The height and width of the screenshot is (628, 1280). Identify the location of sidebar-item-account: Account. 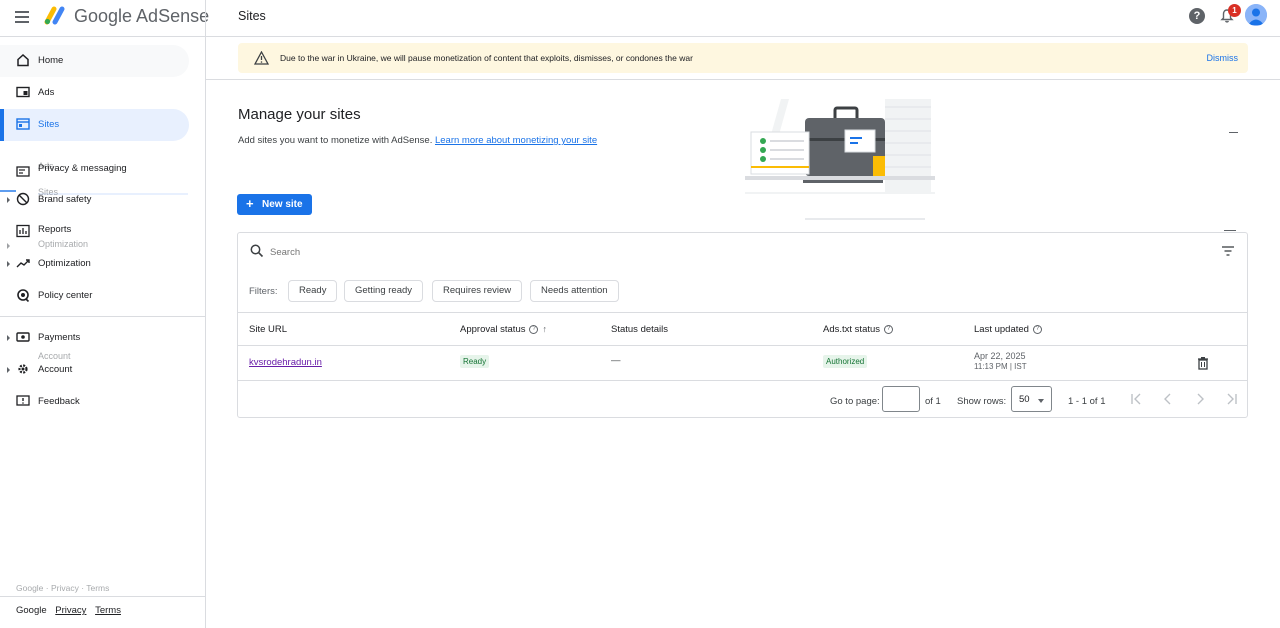
(94, 370).